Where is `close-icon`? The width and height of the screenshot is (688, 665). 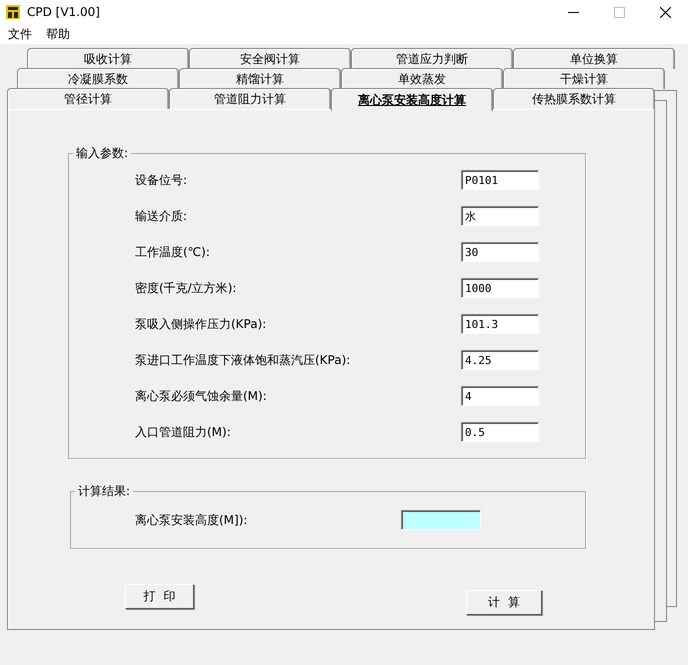 close-icon is located at coordinates (665, 12).